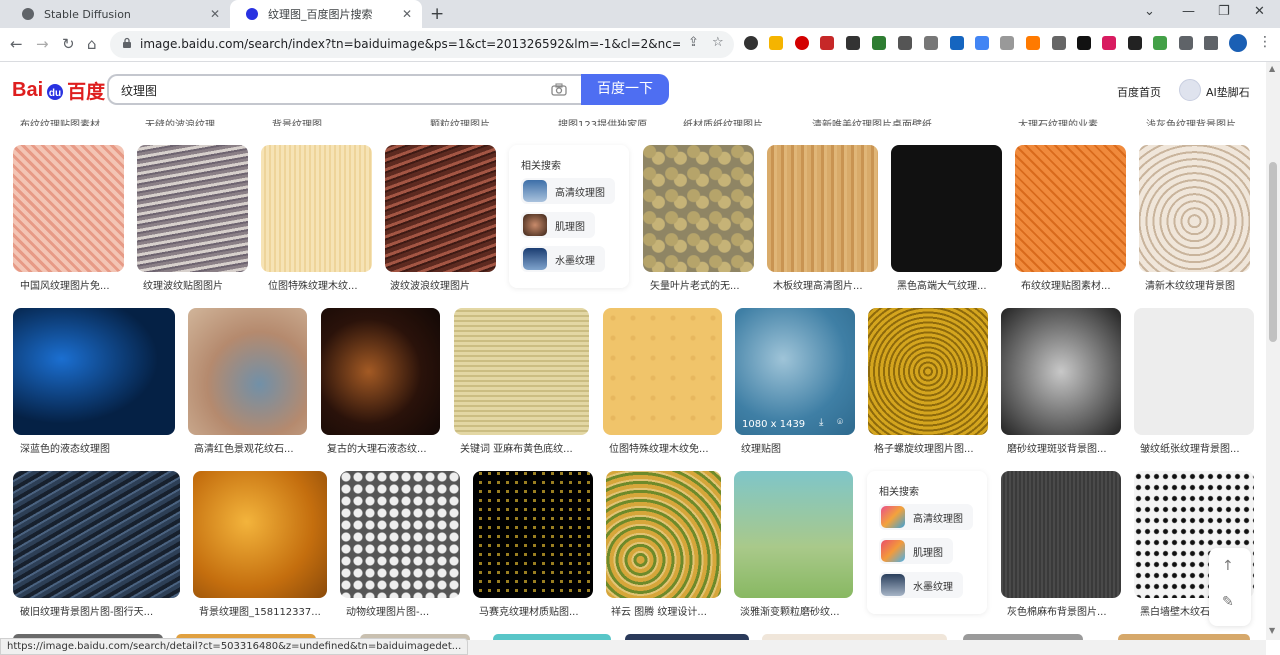 The height and width of the screenshot is (655, 1280). I want to click on bookmark-star-icon: ☆, so click(718, 42).